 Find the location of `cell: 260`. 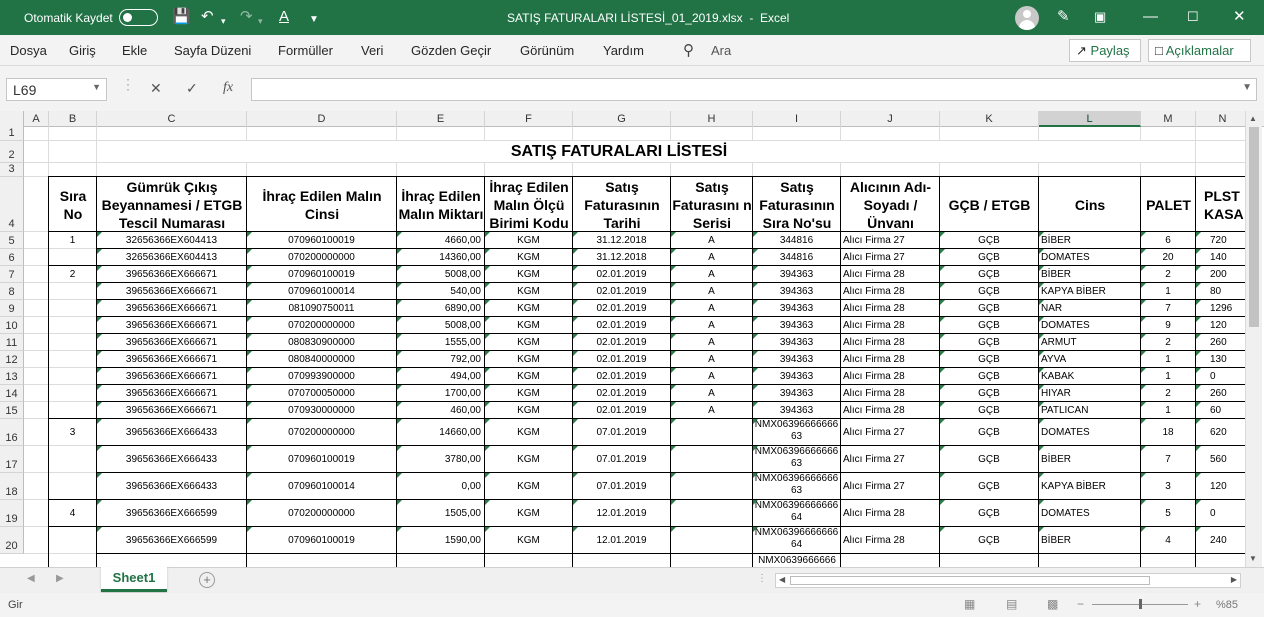

cell: 260 is located at coordinates (1220, 393).